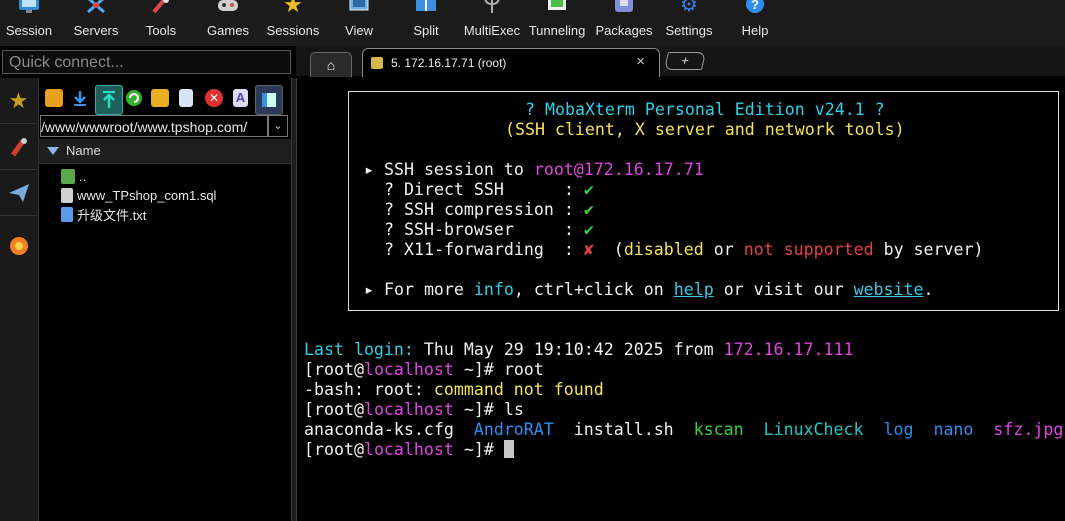  I want to click on file-row: 升级文件.txt, so click(103, 214).